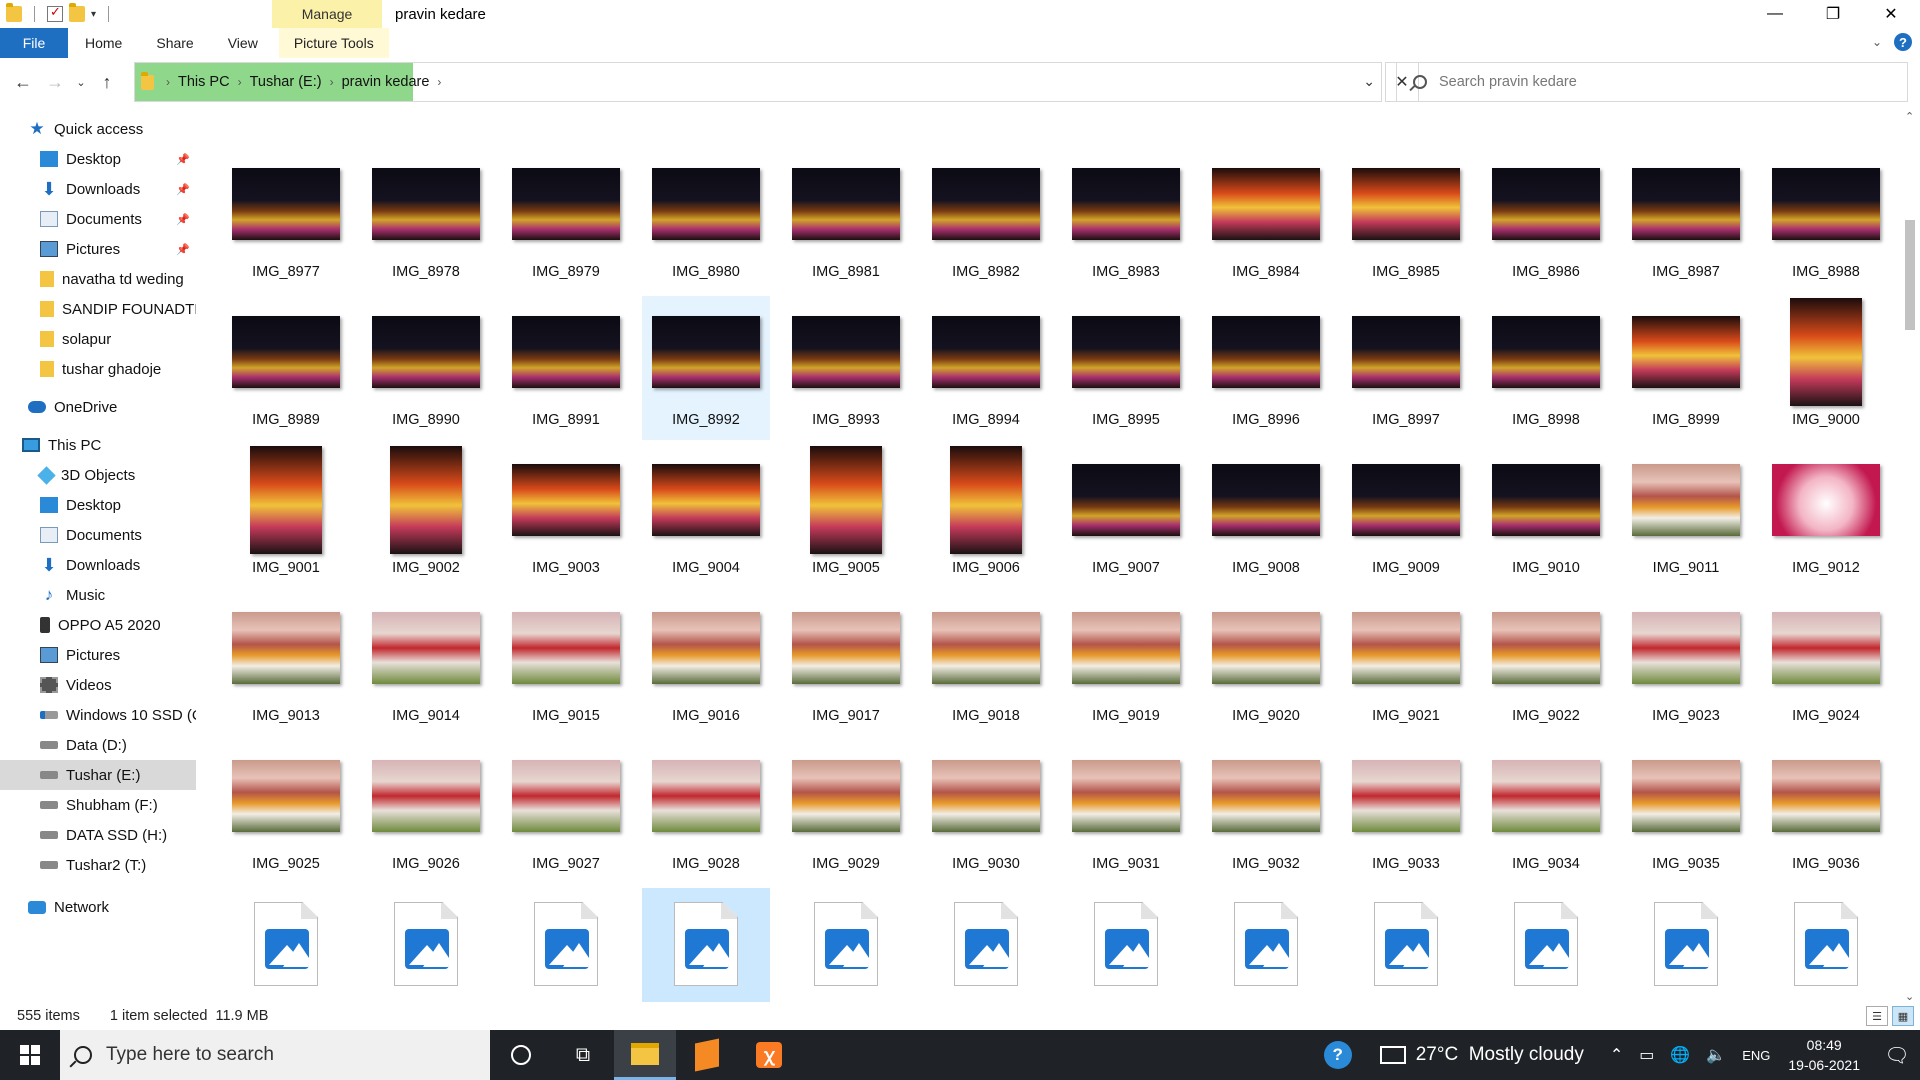  Describe the element at coordinates (1756, 1055) in the screenshot. I see `input-language: ENG` at that location.